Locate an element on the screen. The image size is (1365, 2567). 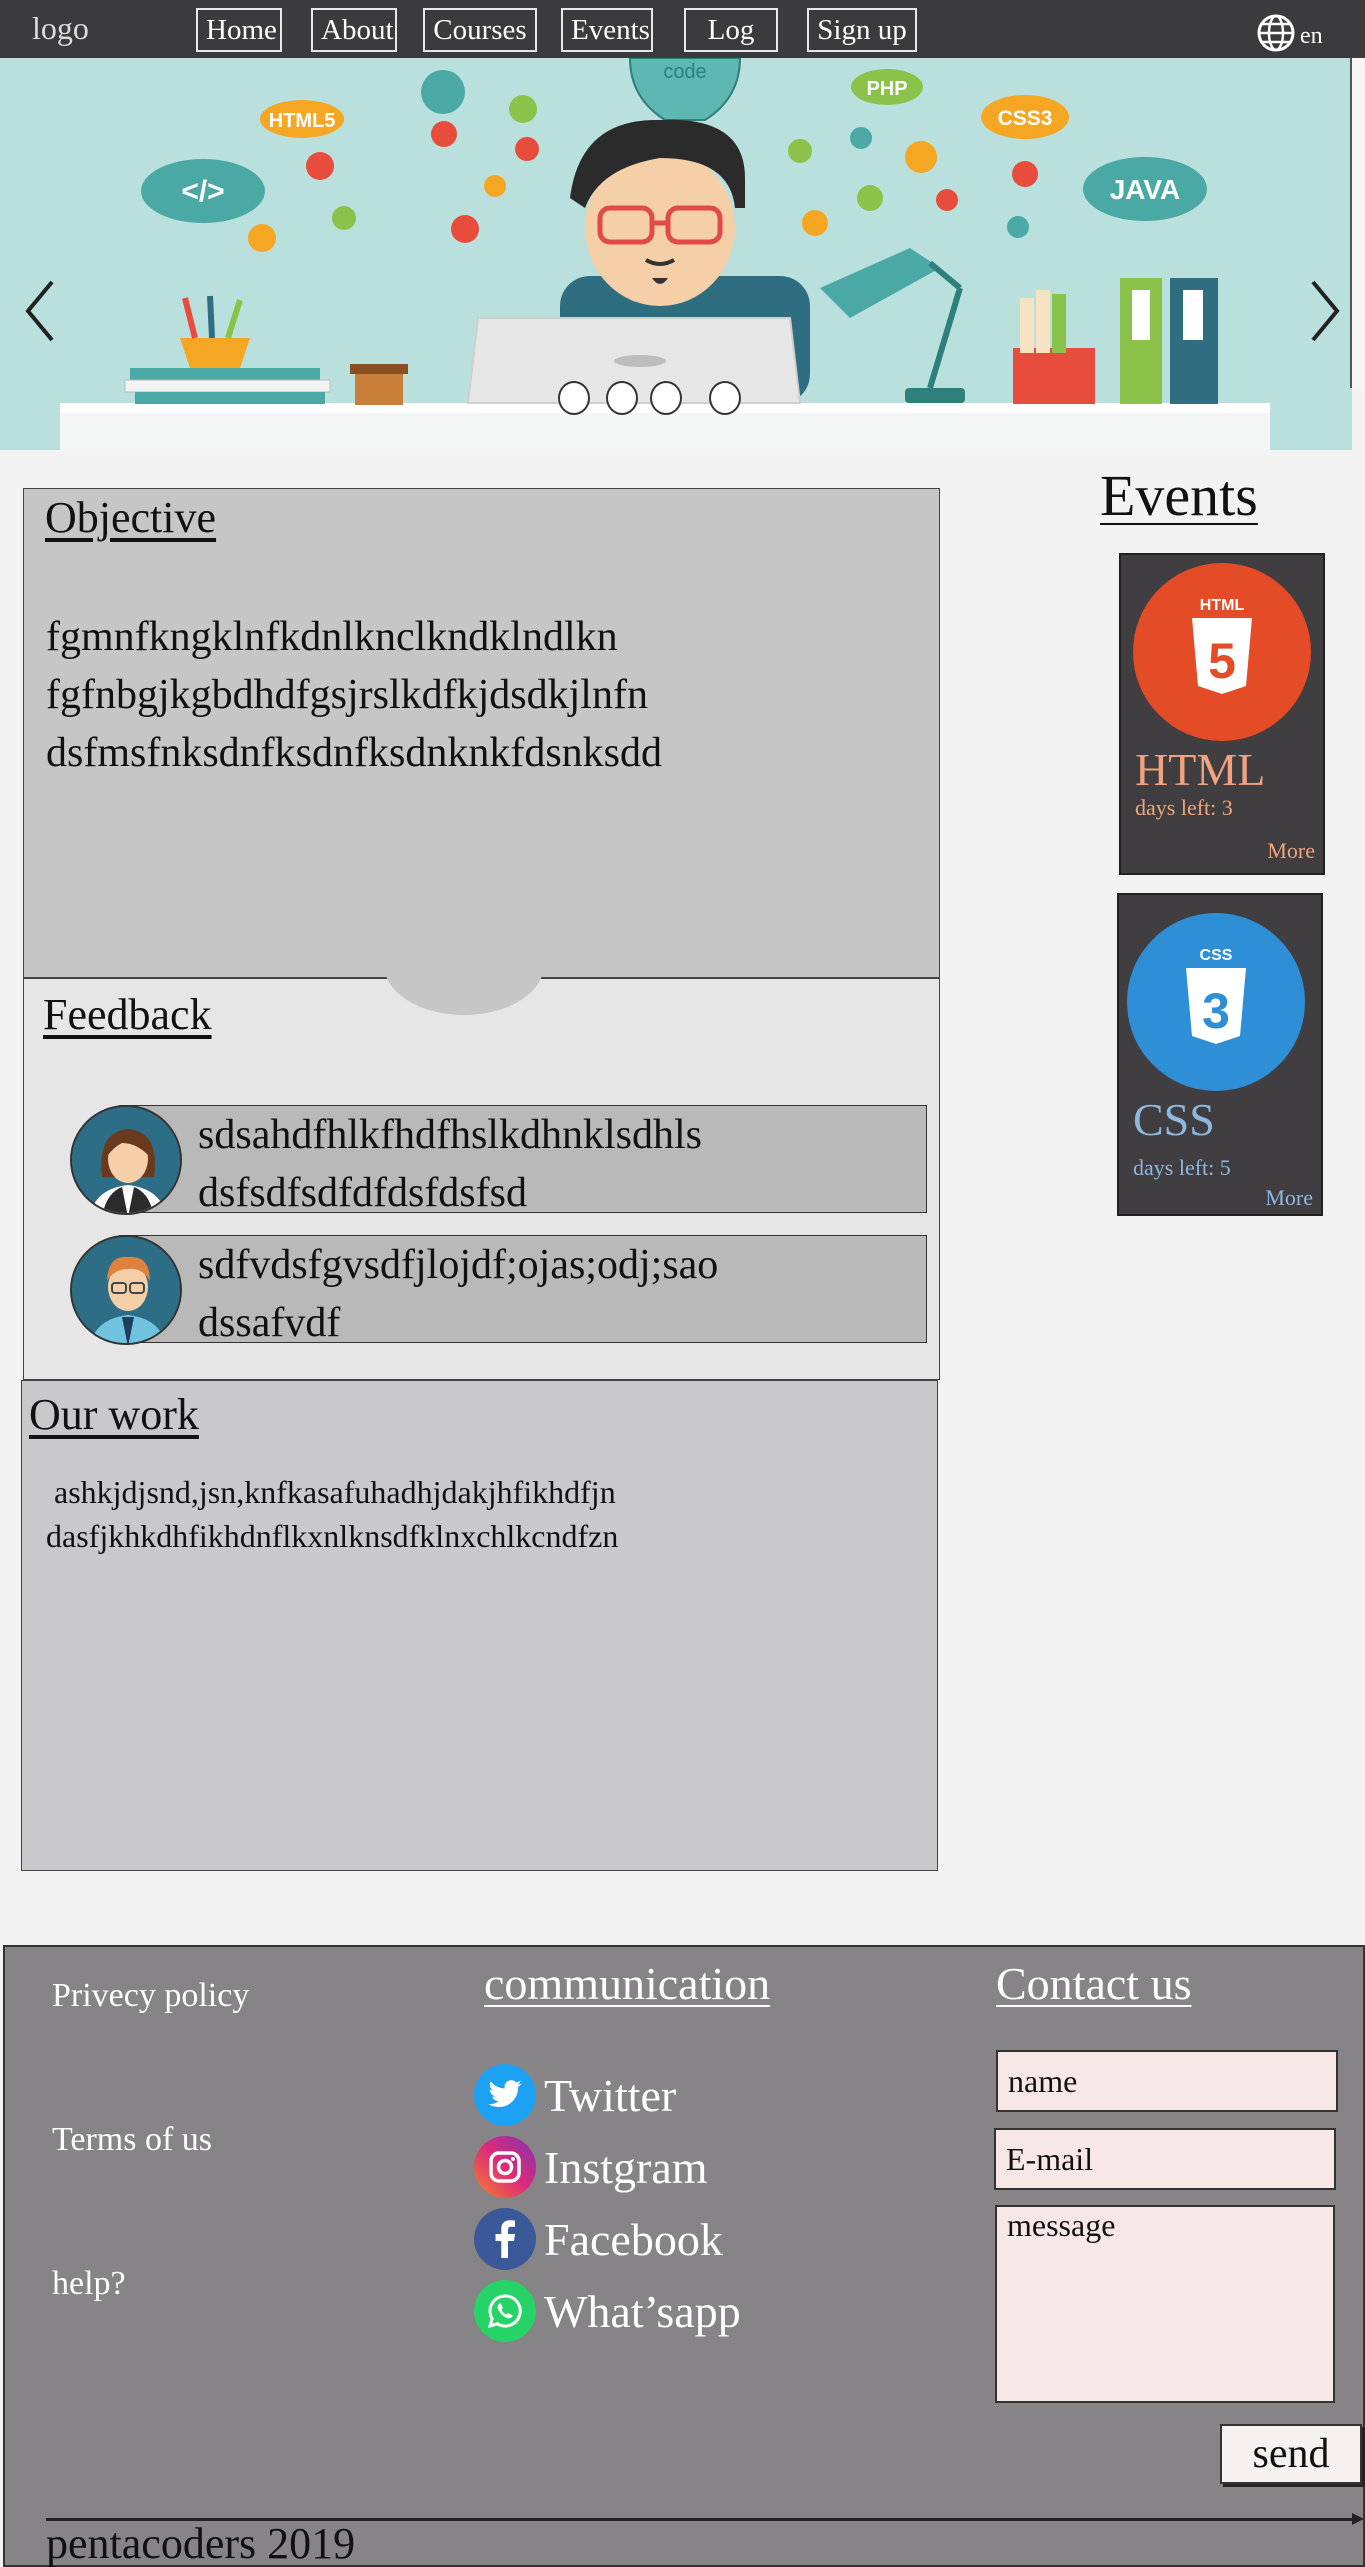
twitter-icon is located at coordinates (505, 2095).